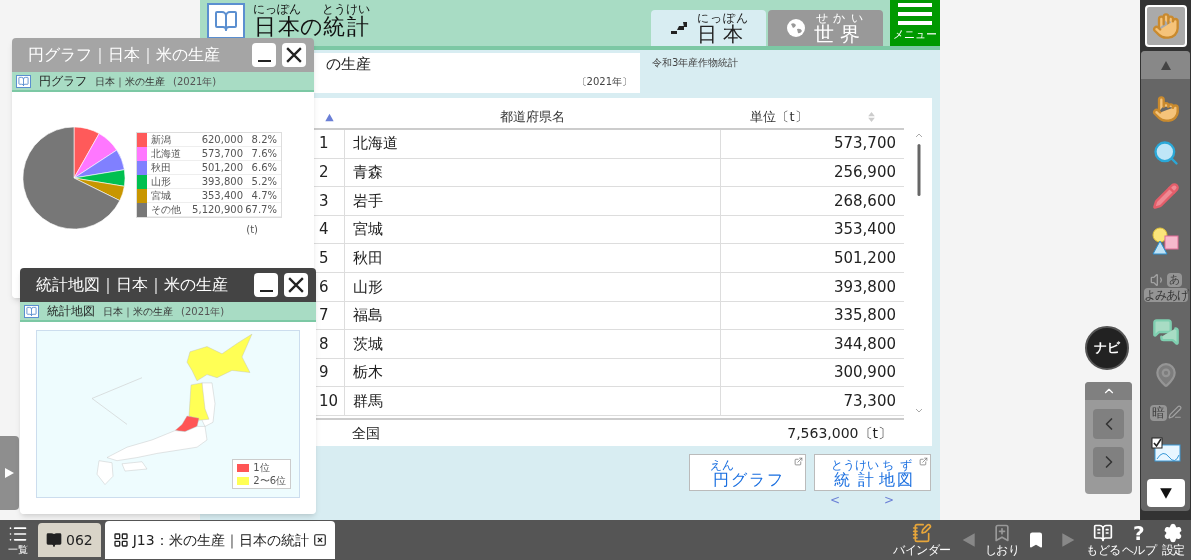 The image size is (1191, 560). What do you see at coordinates (324, 316) in the screenshot?
I see `rank-cell-text: 7` at bounding box center [324, 316].